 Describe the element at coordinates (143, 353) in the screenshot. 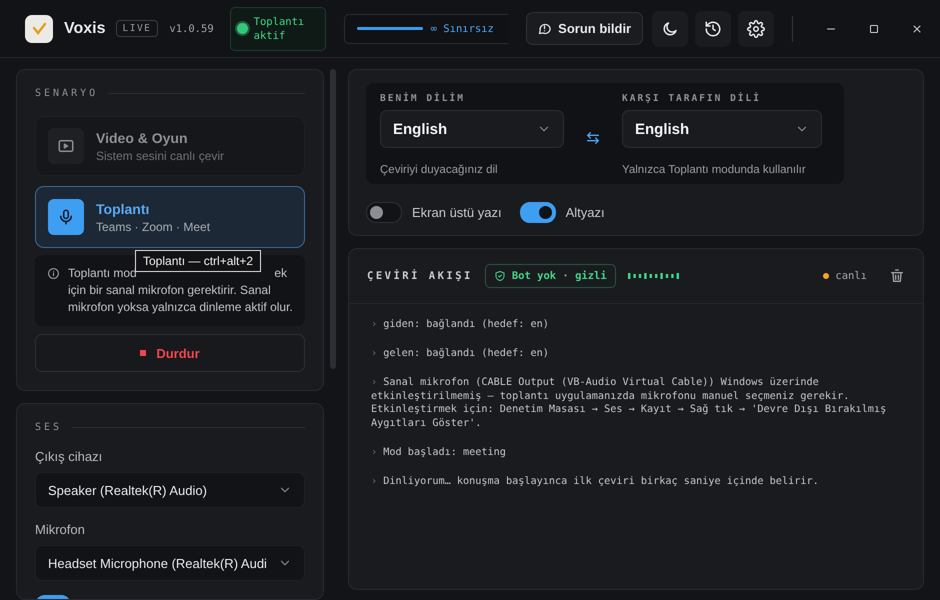

I see `stop-icon` at that location.